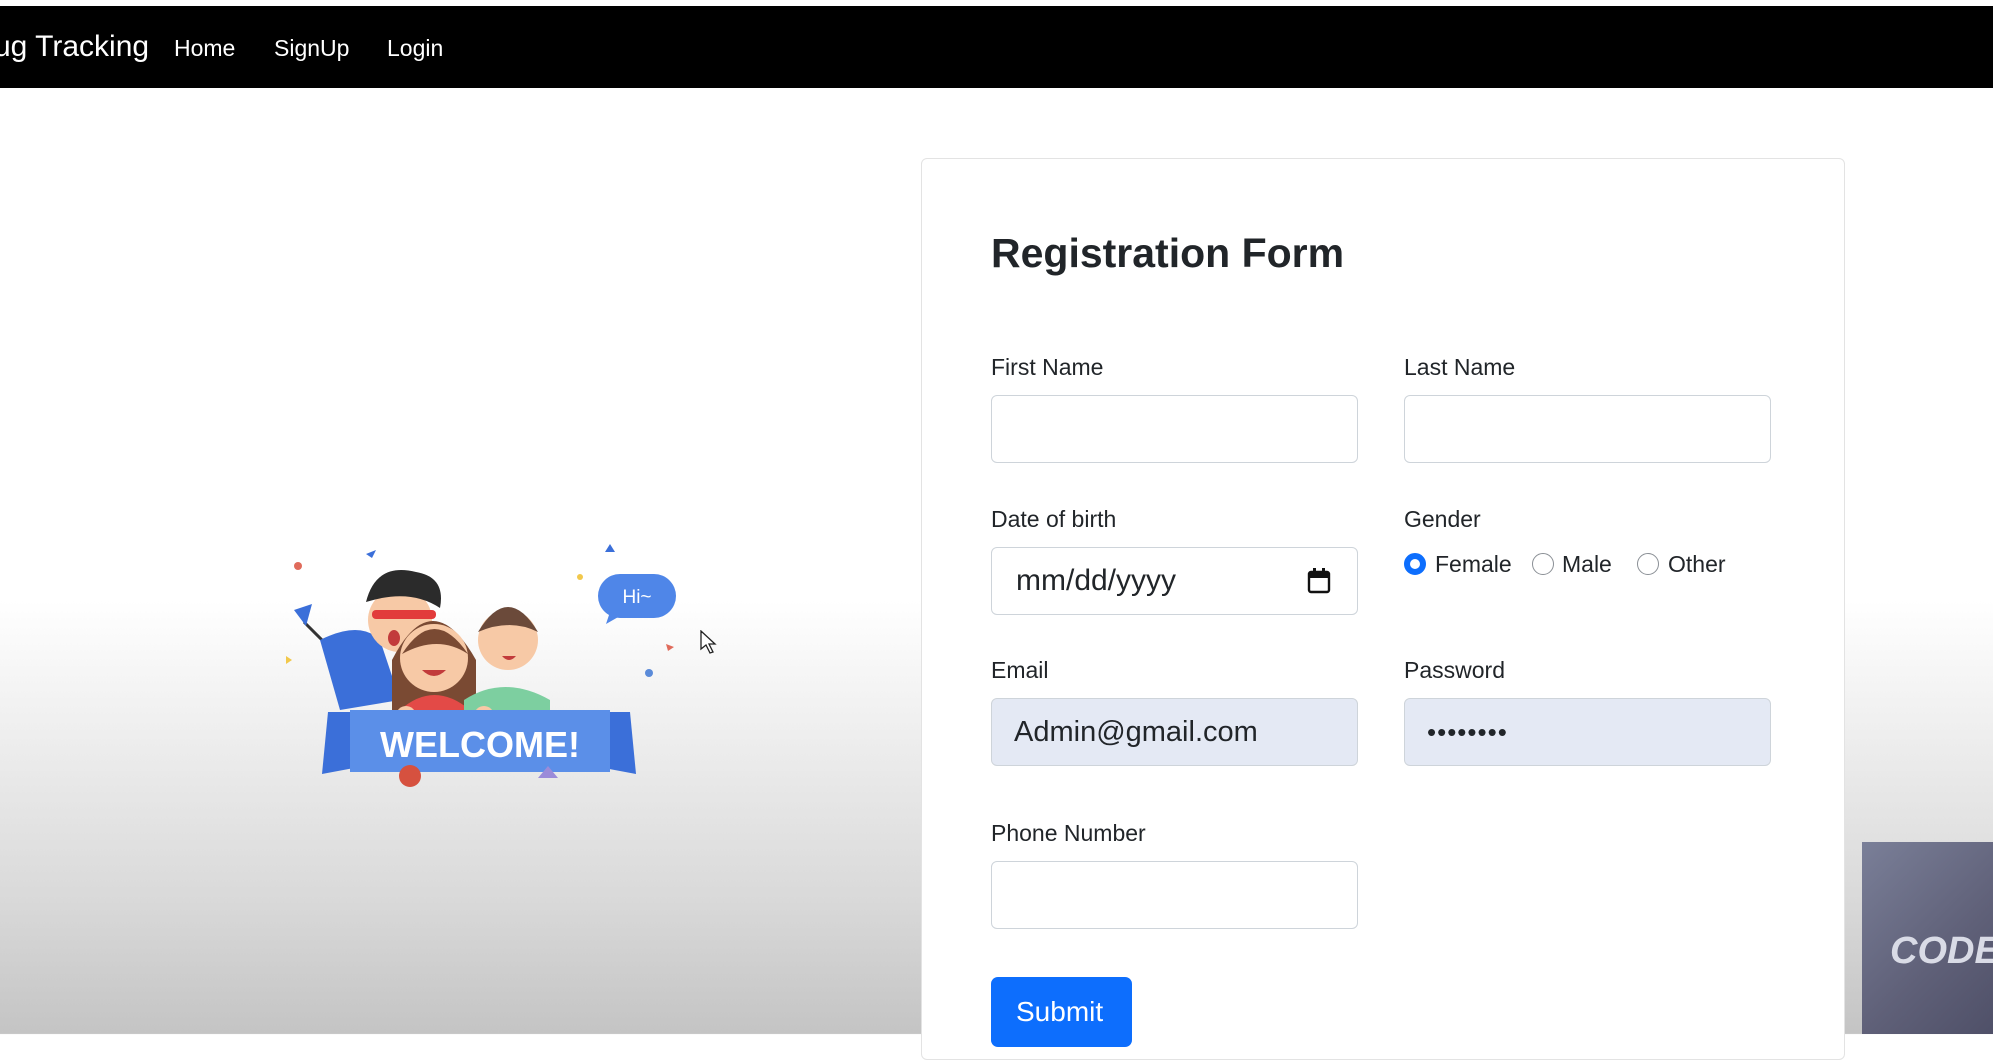 The image size is (1993, 1060). What do you see at coordinates (1174, 895) in the screenshot?
I see `phone-input` at bounding box center [1174, 895].